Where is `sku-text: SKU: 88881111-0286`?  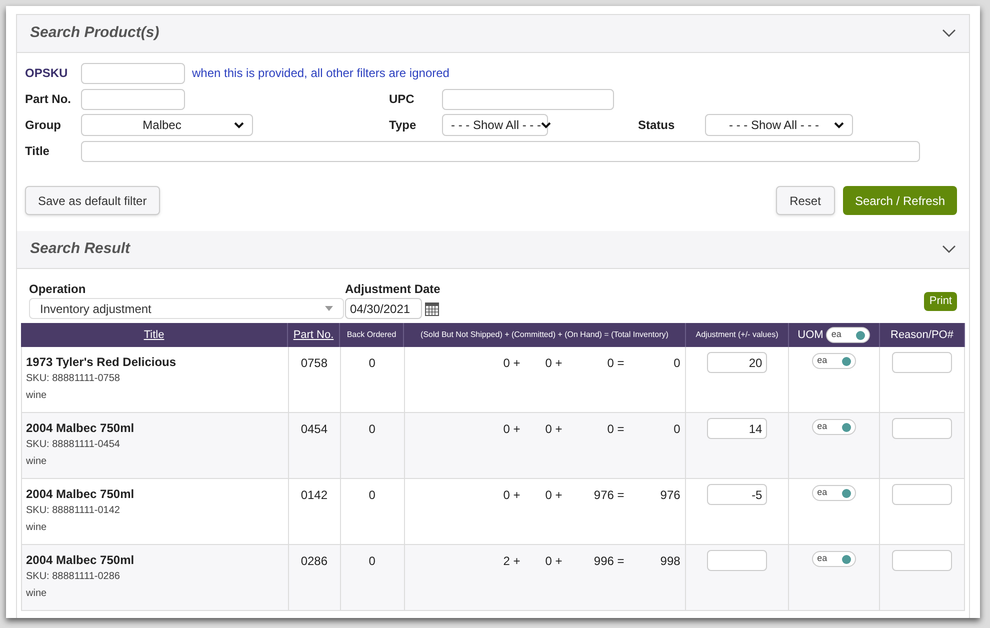 sku-text: SKU: 88881111-0286 is located at coordinates (73, 577).